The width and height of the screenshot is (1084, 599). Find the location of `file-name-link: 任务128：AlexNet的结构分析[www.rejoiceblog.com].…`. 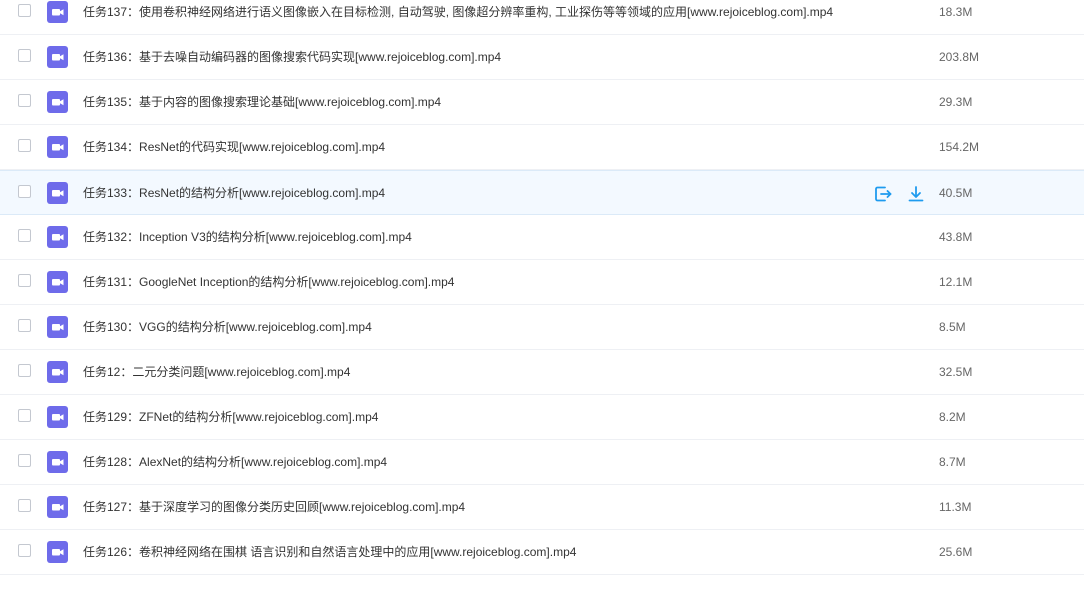

file-name-link: 任务128：AlexNet的结构分析[www.rejoiceblog.com].… is located at coordinates (235, 462).